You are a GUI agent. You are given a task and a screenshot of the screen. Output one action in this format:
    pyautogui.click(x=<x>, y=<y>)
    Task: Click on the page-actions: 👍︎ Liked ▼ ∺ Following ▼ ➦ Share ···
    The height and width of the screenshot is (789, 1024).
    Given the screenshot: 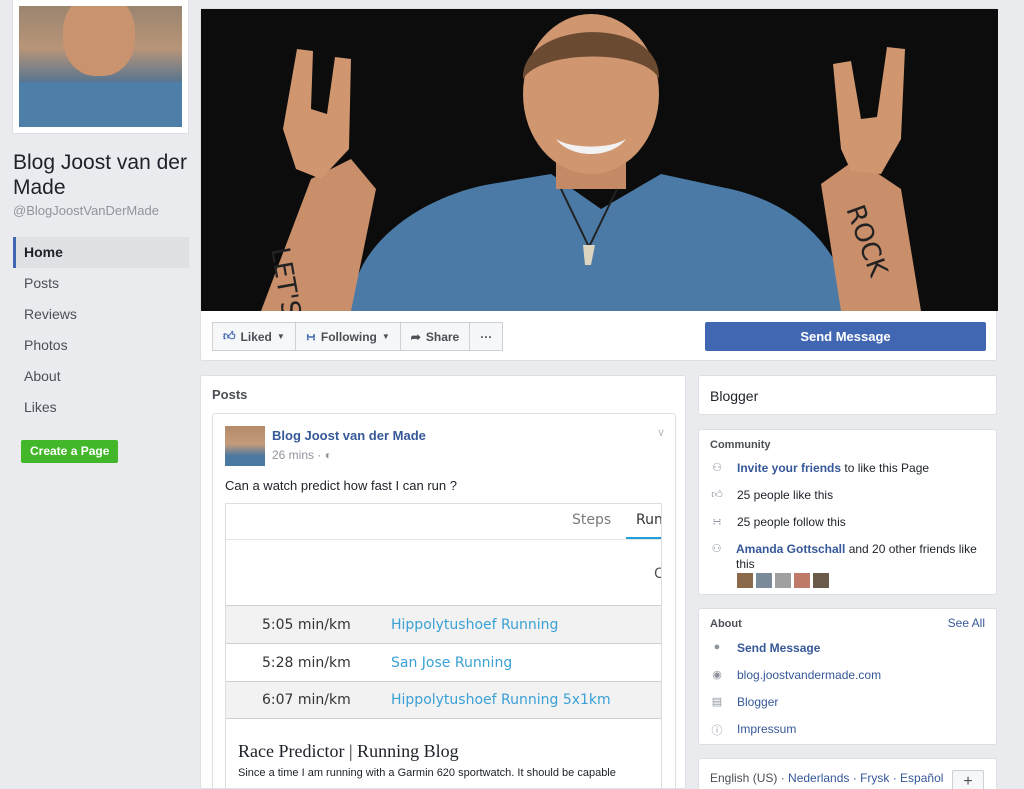 What is the action you would take?
    pyautogui.click(x=358, y=336)
    